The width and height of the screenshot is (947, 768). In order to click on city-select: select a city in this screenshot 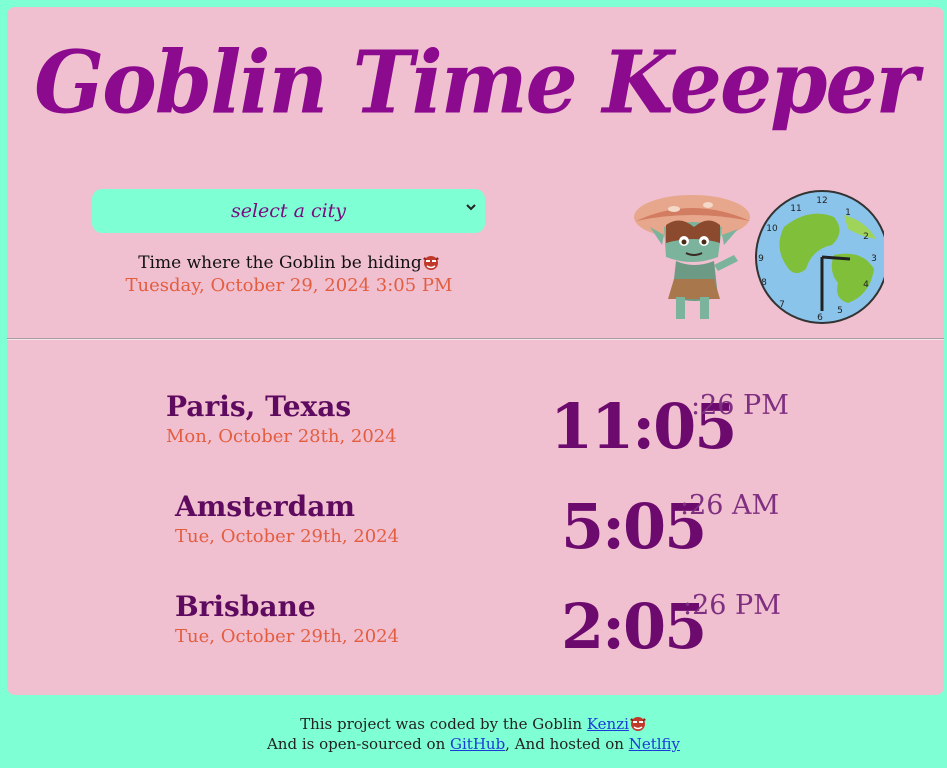, I will do `click(288, 211)`.